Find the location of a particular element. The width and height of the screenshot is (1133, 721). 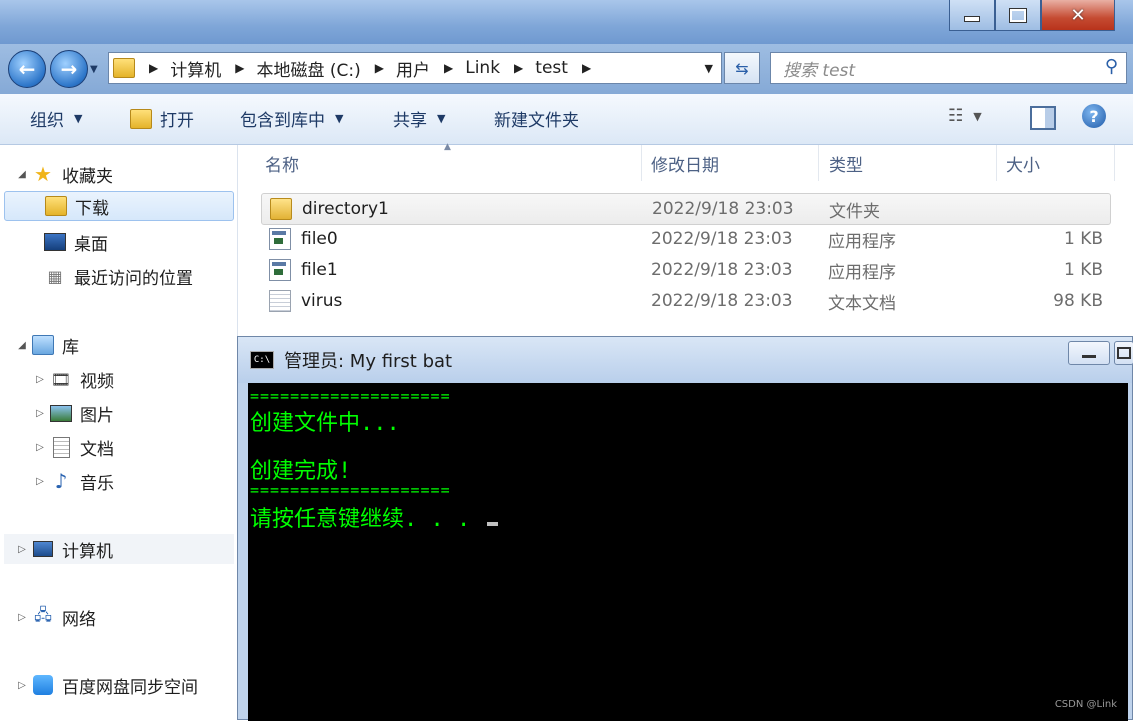

console-line: ==================== is located at coordinates (350, 490).